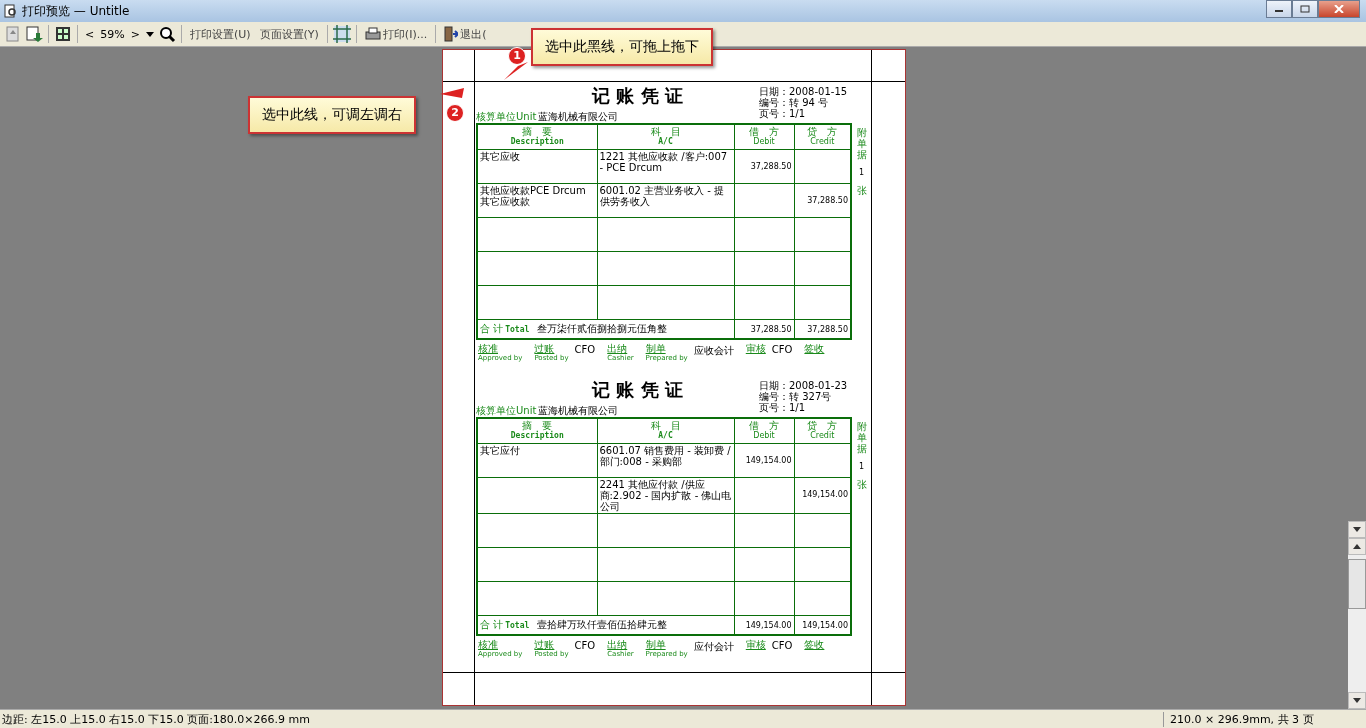 The image size is (1366, 728). Describe the element at coordinates (465, 34) in the screenshot. I see `exit-button: 退出(` at that location.